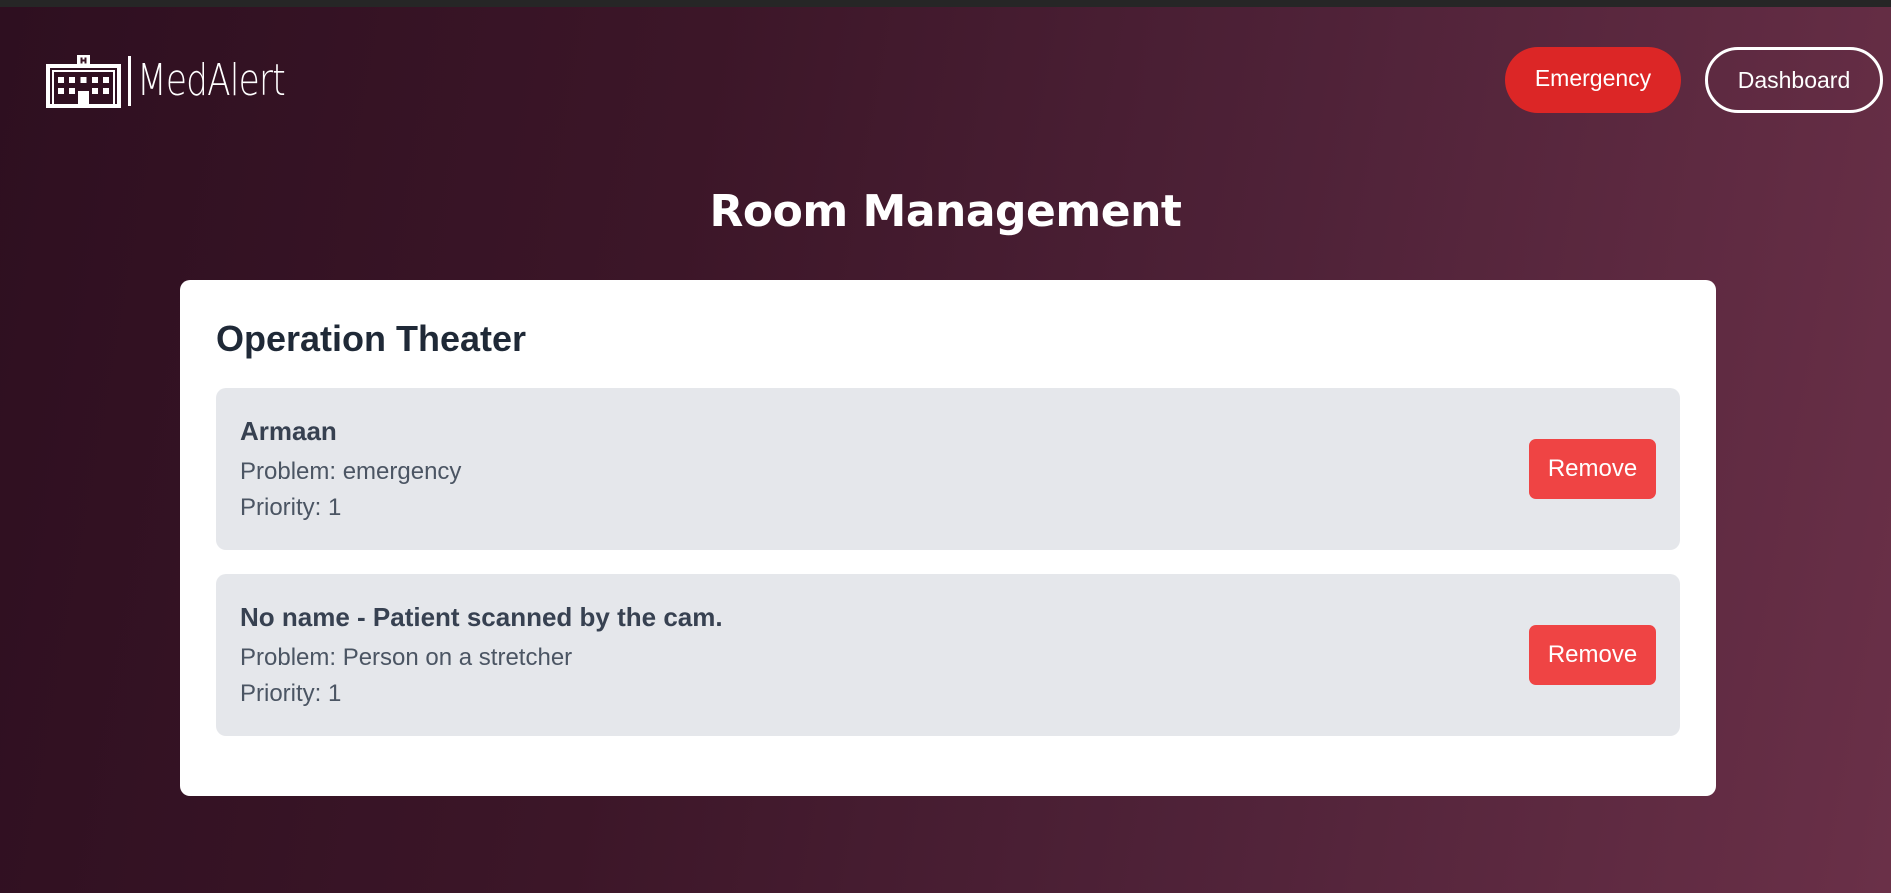 The height and width of the screenshot is (893, 1891). What do you see at coordinates (945, 3) in the screenshot?
I see `window-top-strip` at bounding box center [945, 3].